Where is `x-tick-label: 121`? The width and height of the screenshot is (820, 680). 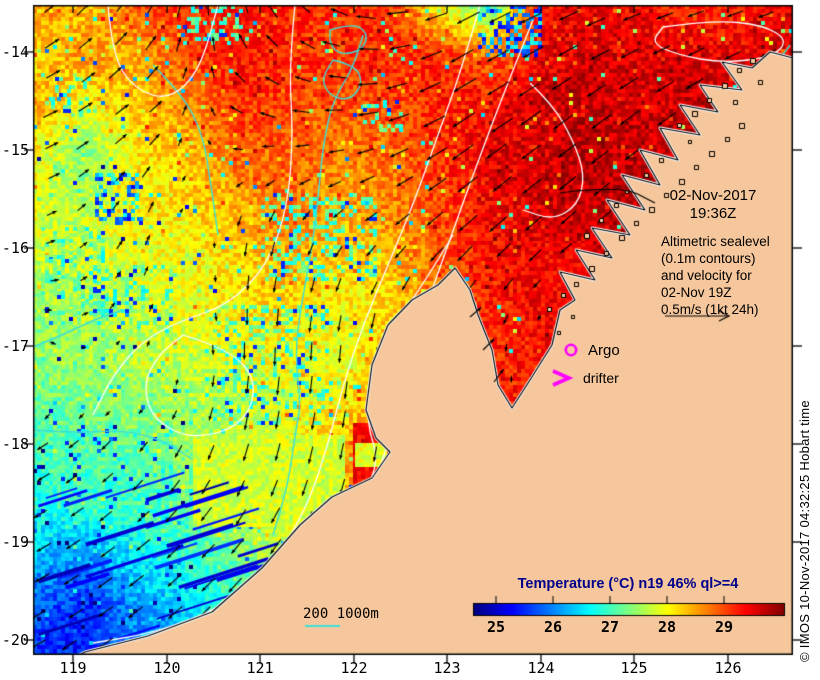
x-tick-label: 121 is located at coordinates (260, 668).